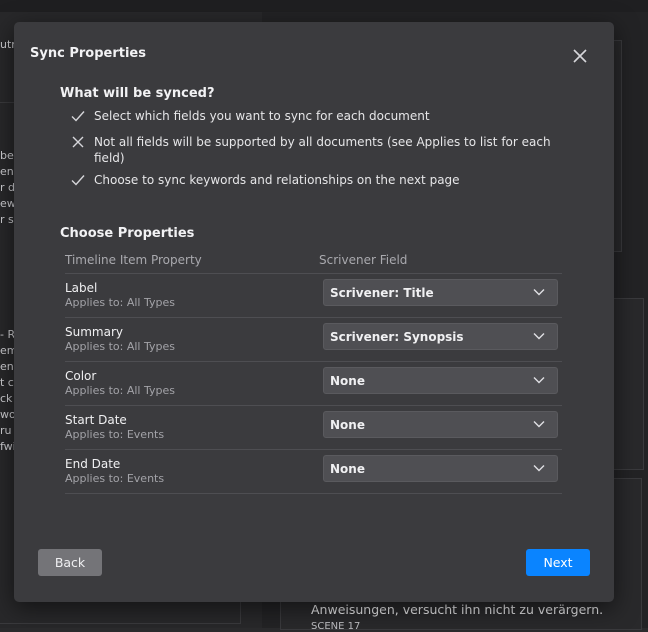 The image size is (648, 632). I want to click on property-name: Label, so click(81, 288).